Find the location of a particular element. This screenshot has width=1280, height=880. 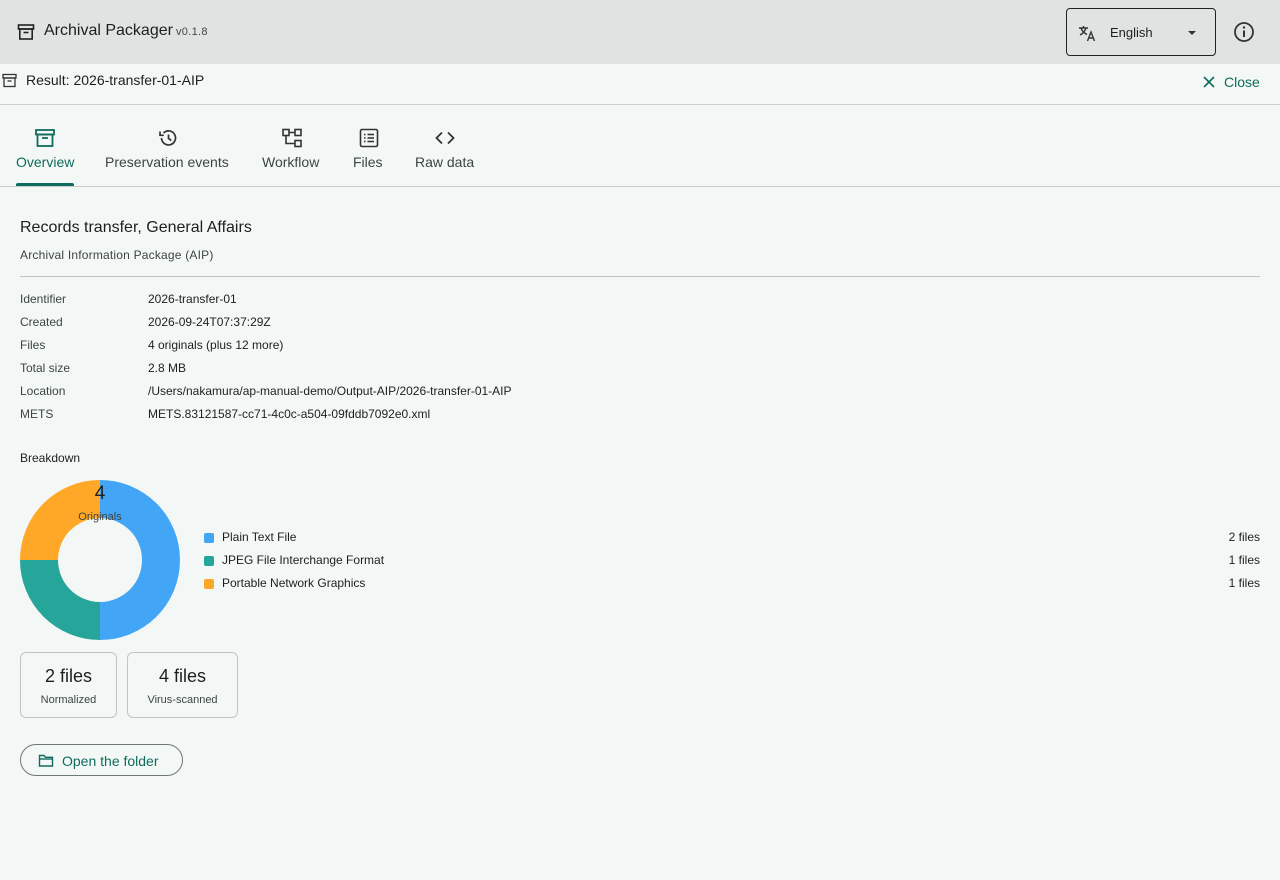

folder-icon is located at coordinates (46, 760).